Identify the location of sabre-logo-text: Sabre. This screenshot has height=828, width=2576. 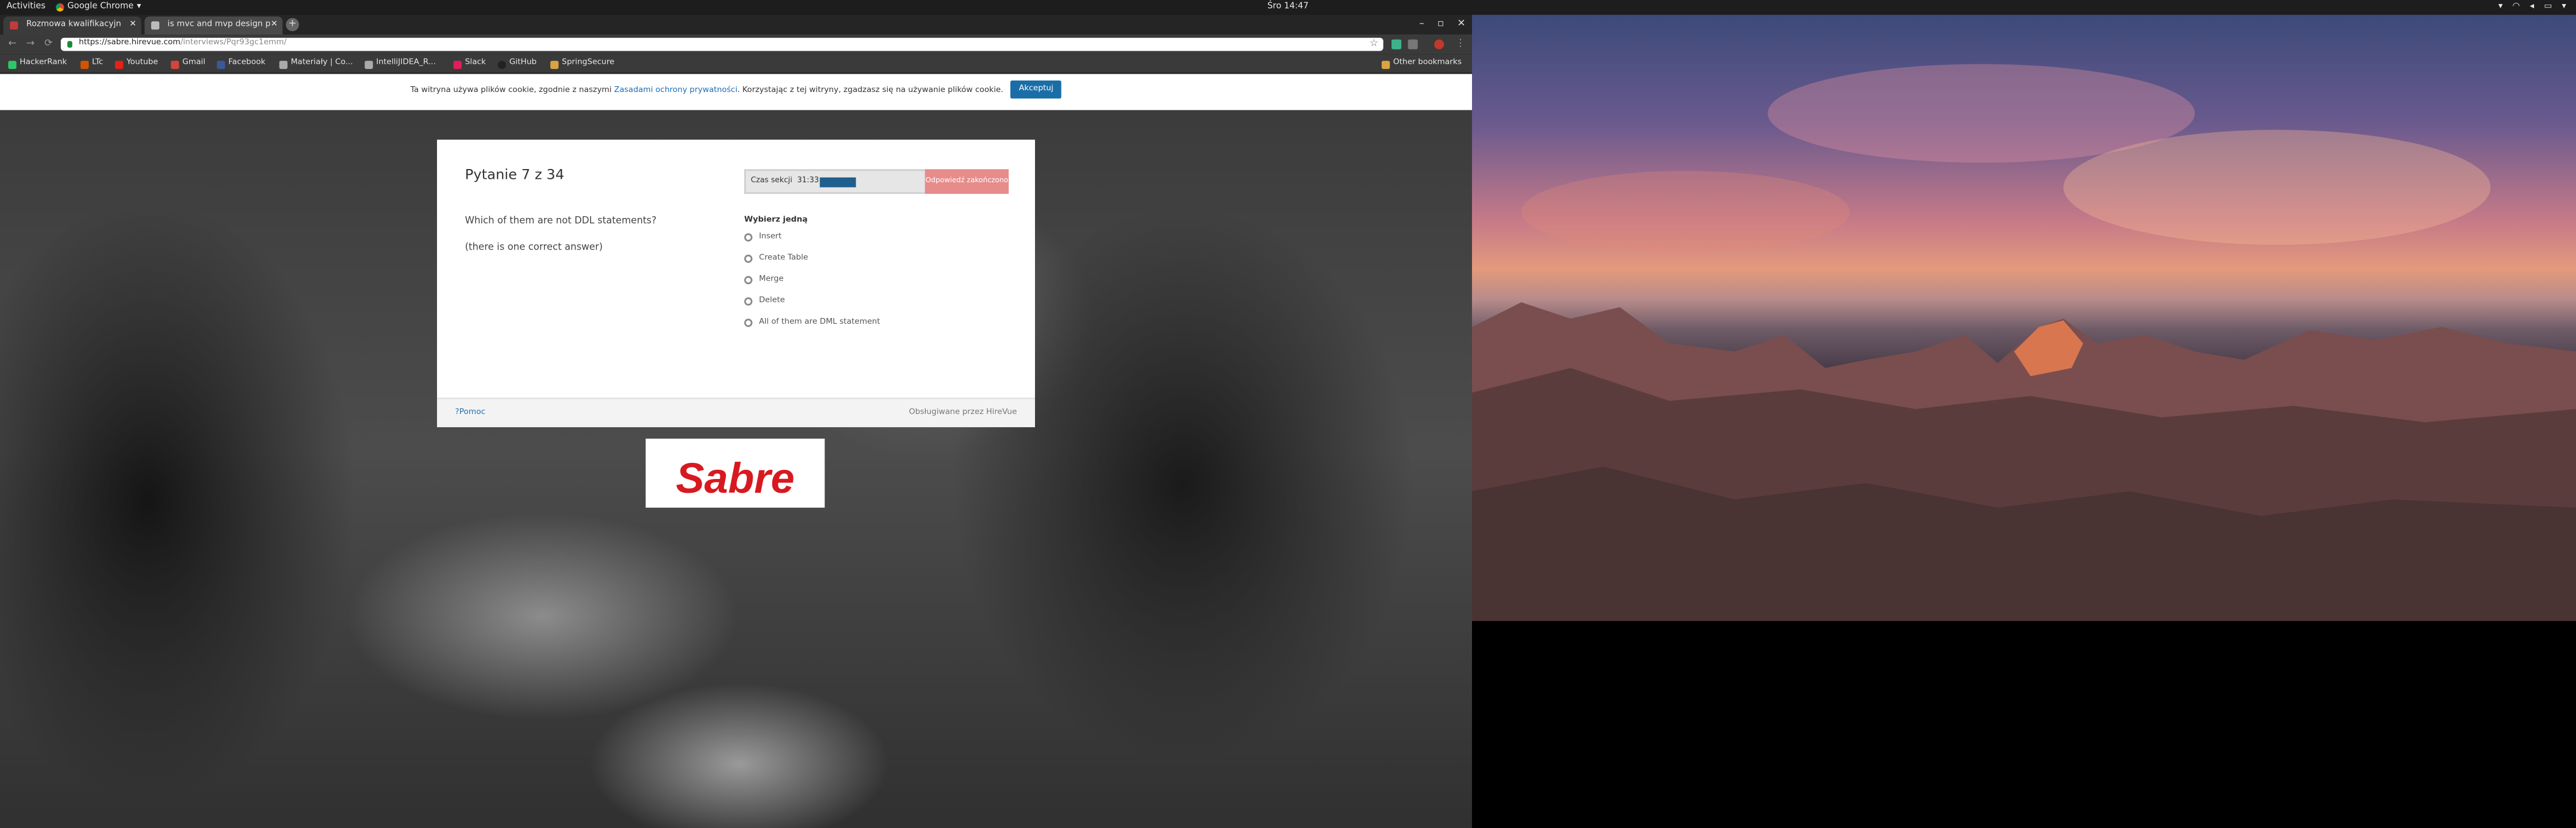
(735, 478).